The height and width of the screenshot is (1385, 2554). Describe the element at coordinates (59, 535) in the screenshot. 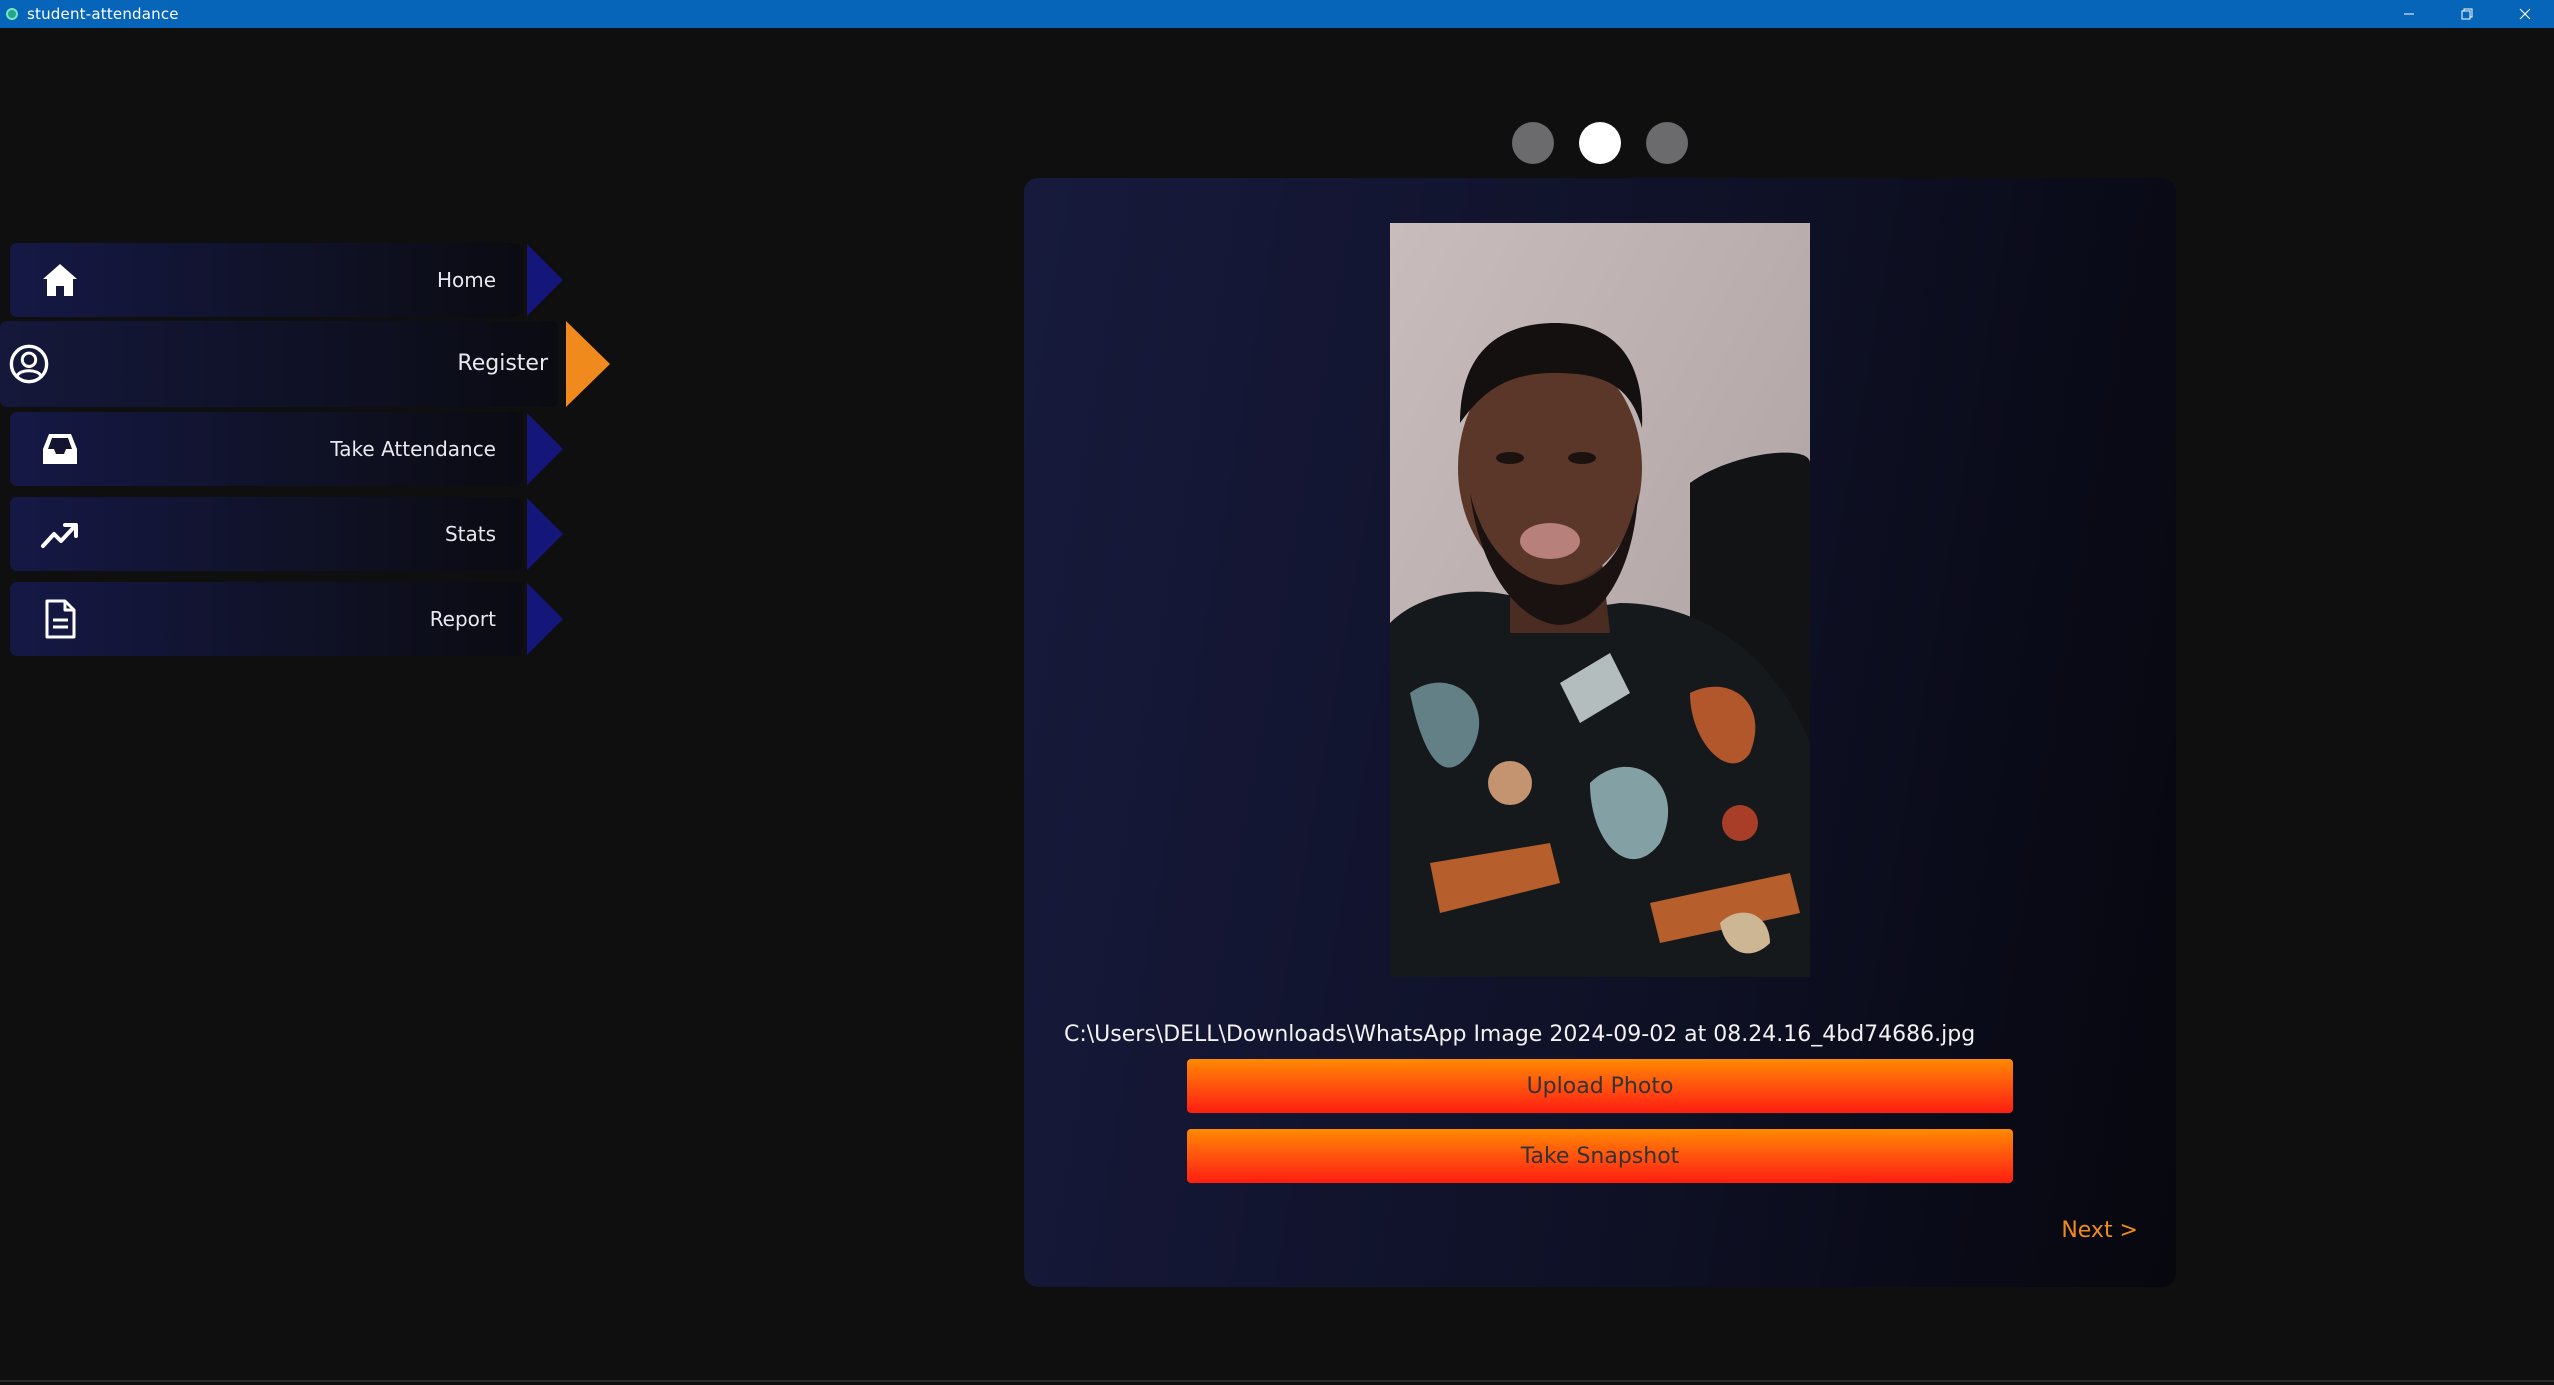

I see `trending-up-icon` at that location.